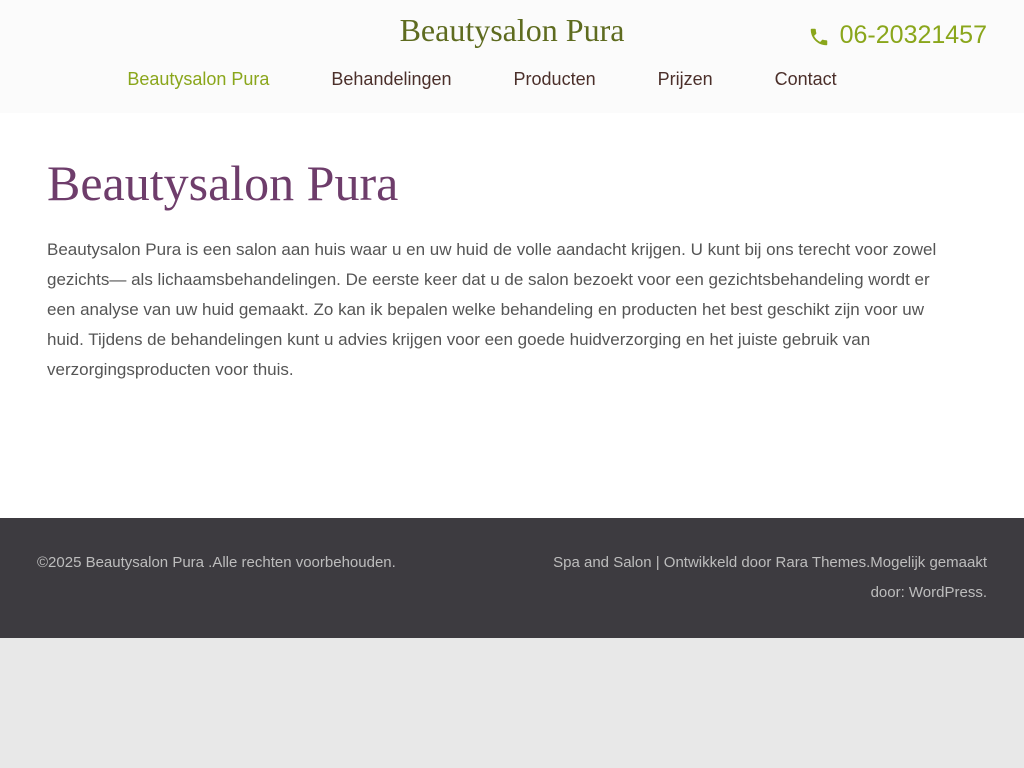  I want to click on wordpress-link: WordPress., so click(948, 592).